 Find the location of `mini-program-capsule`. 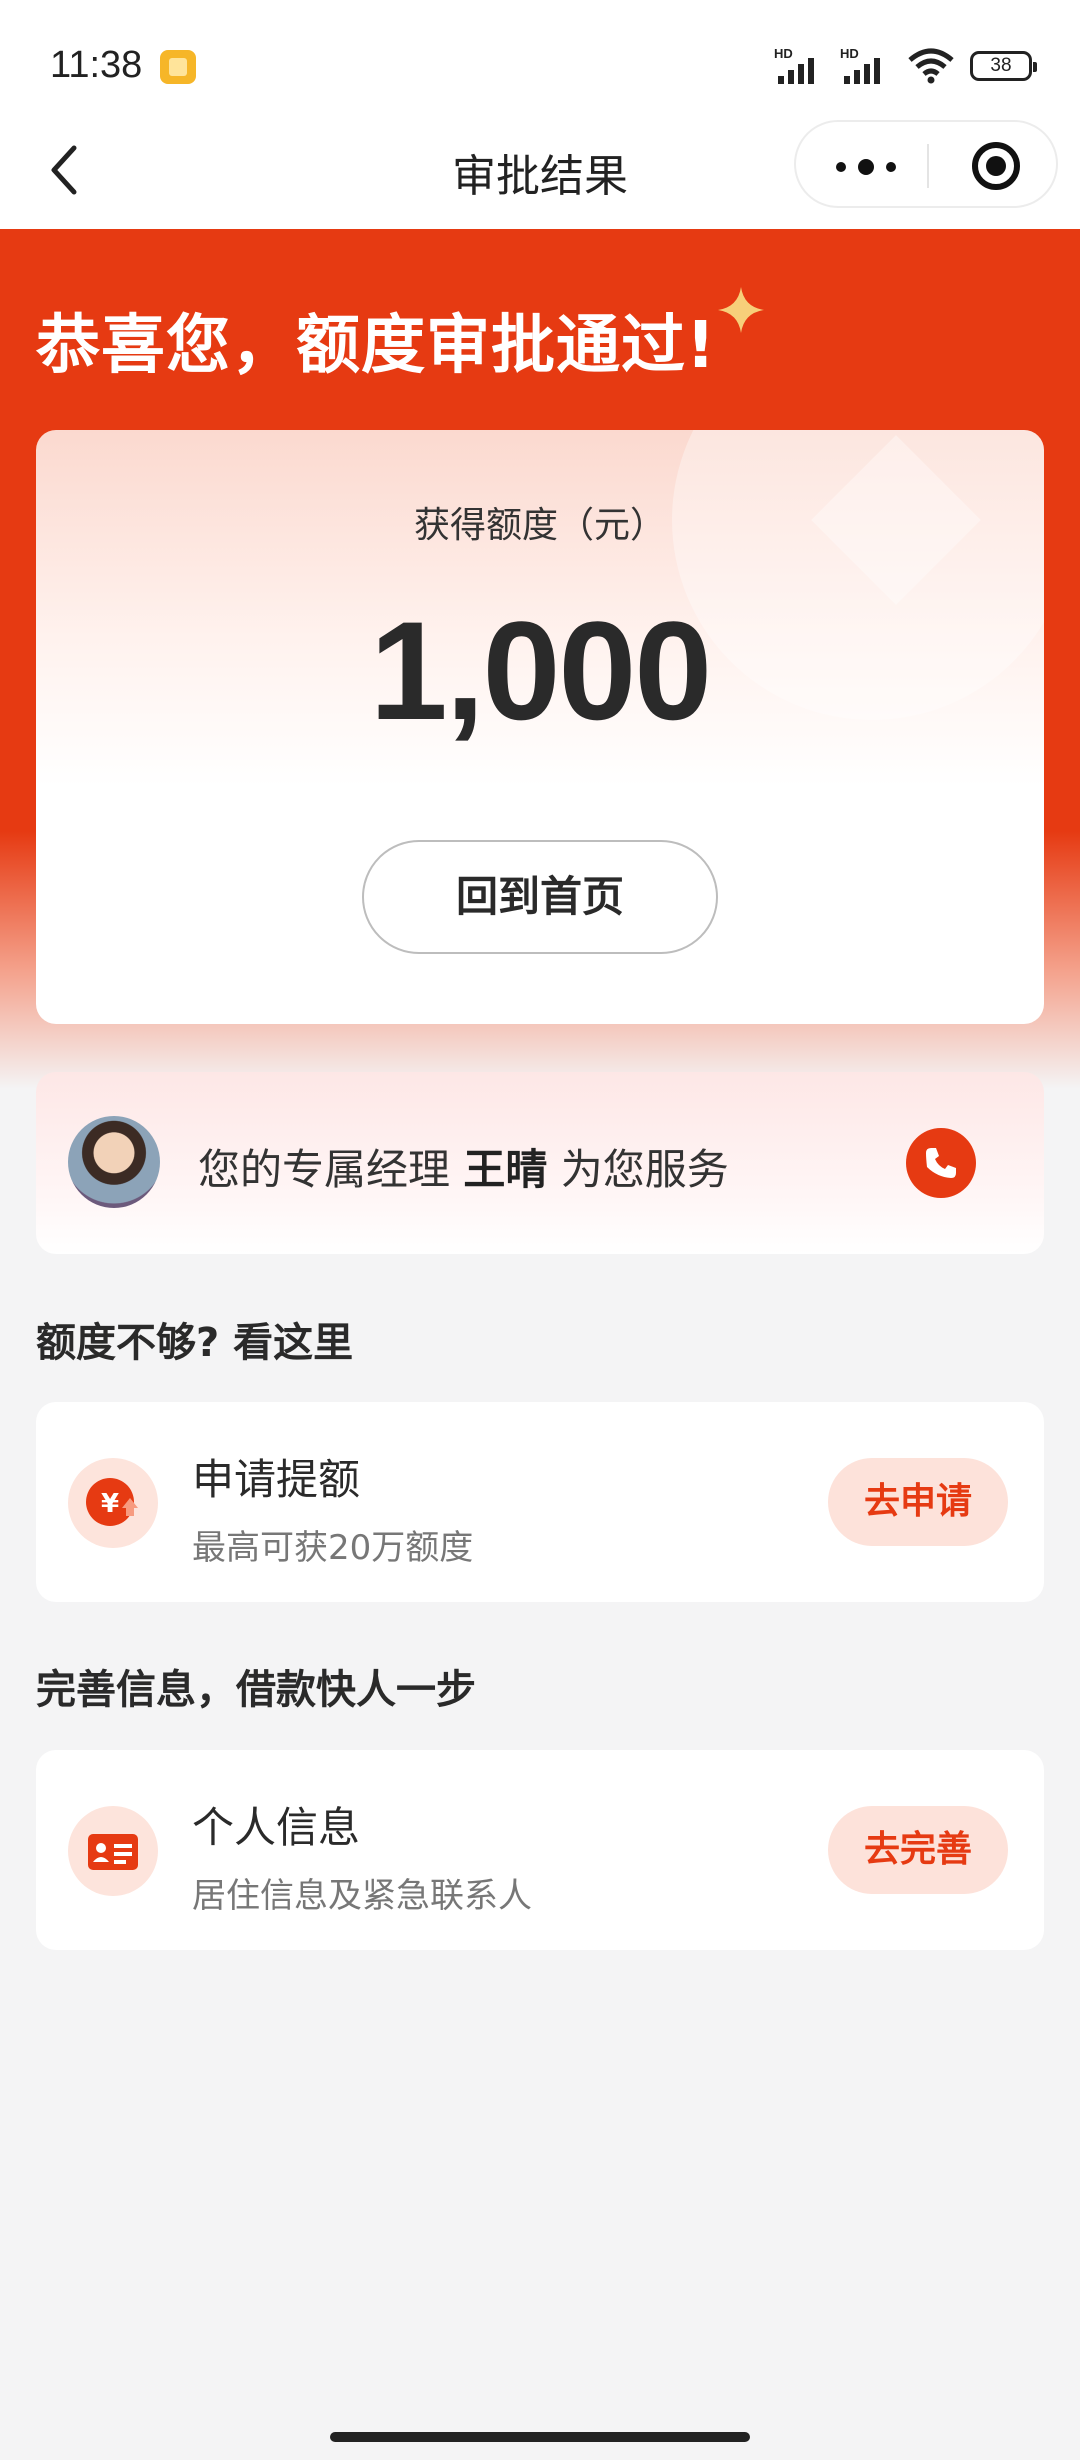

mini-program-capsule is located at coordinates (926, 164).